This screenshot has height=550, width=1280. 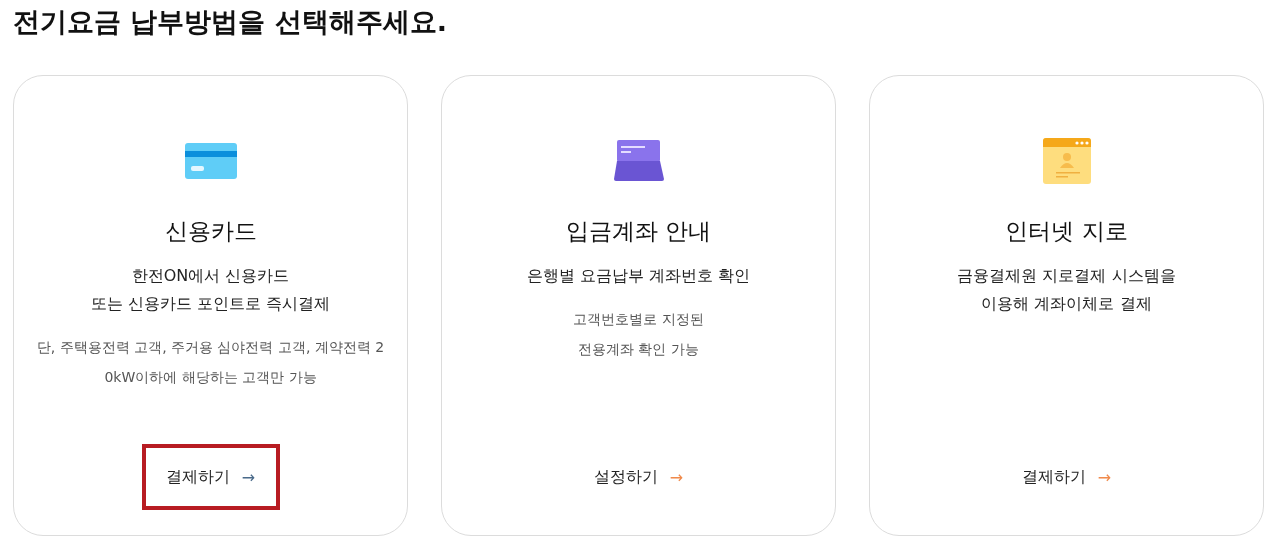 I want to click on card-title: 인터넷 지로, so click(x=1066, y=231).